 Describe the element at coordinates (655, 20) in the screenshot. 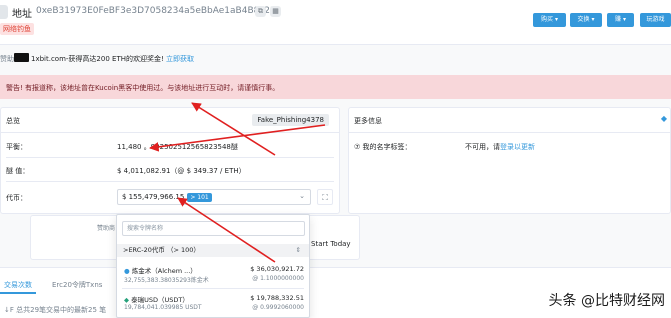

I see `games-button: 玩游戏` at that location.